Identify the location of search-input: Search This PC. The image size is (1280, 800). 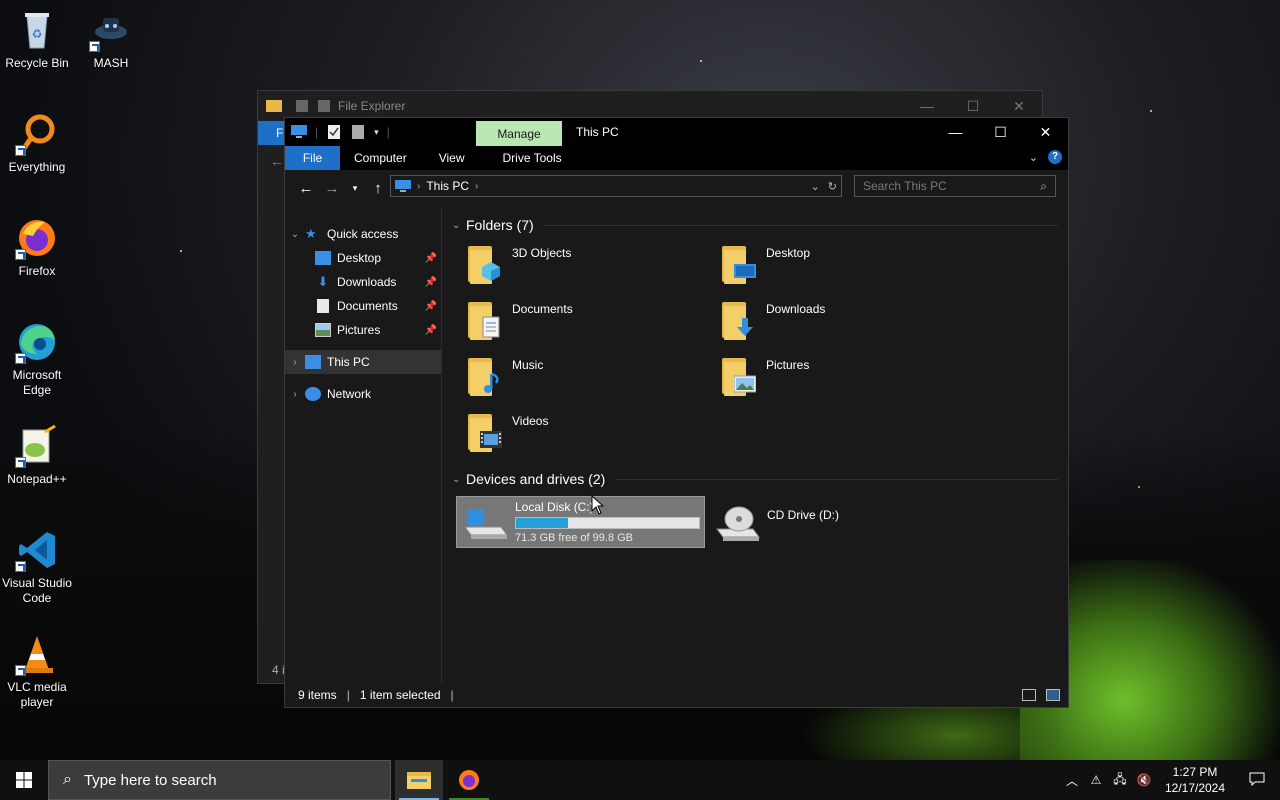
(905, 186).